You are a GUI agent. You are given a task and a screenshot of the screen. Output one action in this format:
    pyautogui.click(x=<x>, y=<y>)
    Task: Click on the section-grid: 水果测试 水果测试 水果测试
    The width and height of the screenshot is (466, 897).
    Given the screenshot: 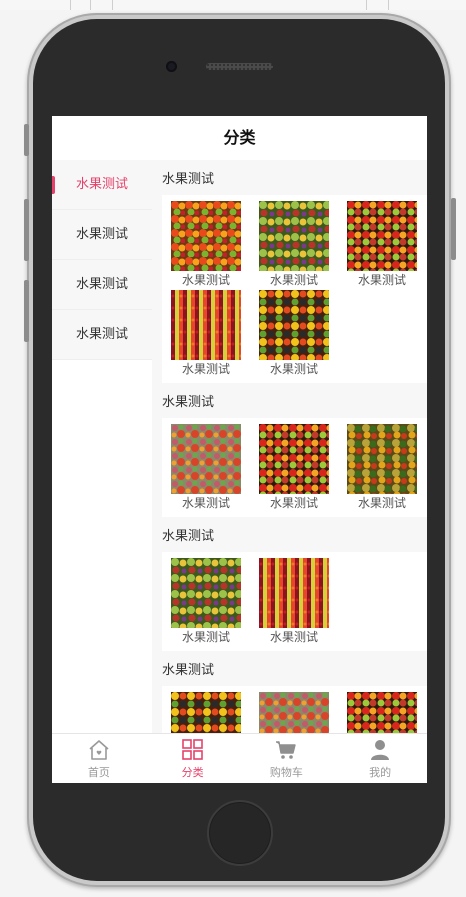 What is the action you would take?
    pyautogui.click(x=294, y=467)
    